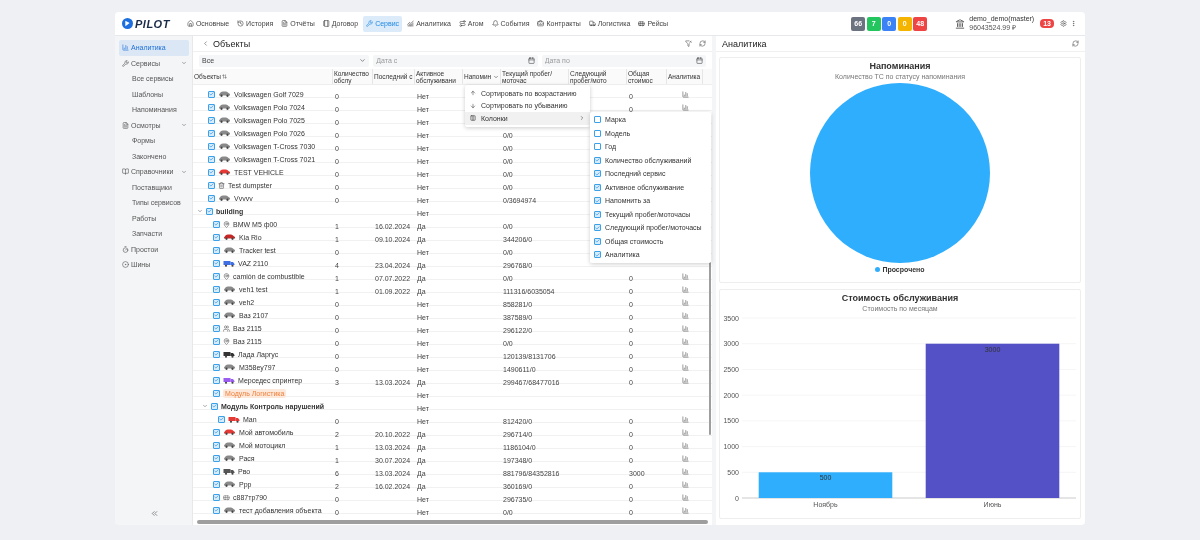  What do you see at coordinates (224, 76) in the screenshot?
I see `sort-icon` at bounding box center [224, 76].